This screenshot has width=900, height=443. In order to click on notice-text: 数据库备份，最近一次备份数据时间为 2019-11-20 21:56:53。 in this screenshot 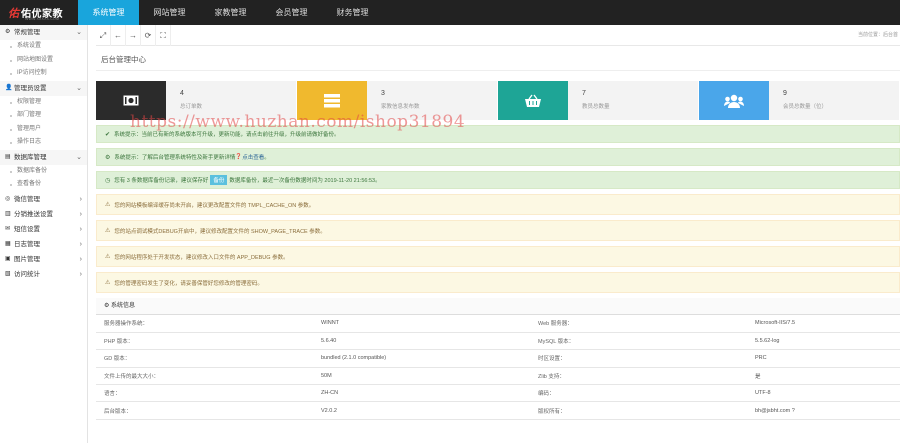, I will do `click(305, 181)`.